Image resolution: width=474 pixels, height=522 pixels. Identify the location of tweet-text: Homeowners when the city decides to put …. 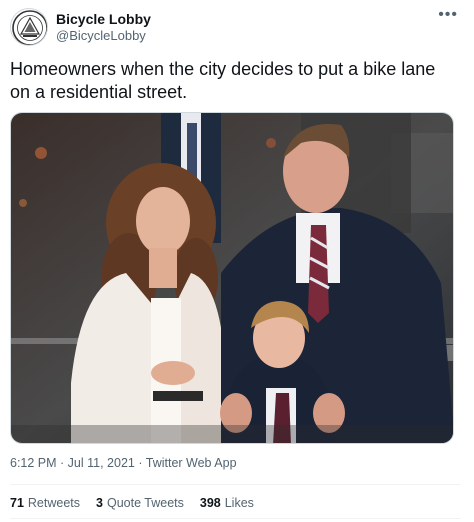
(223, 80).